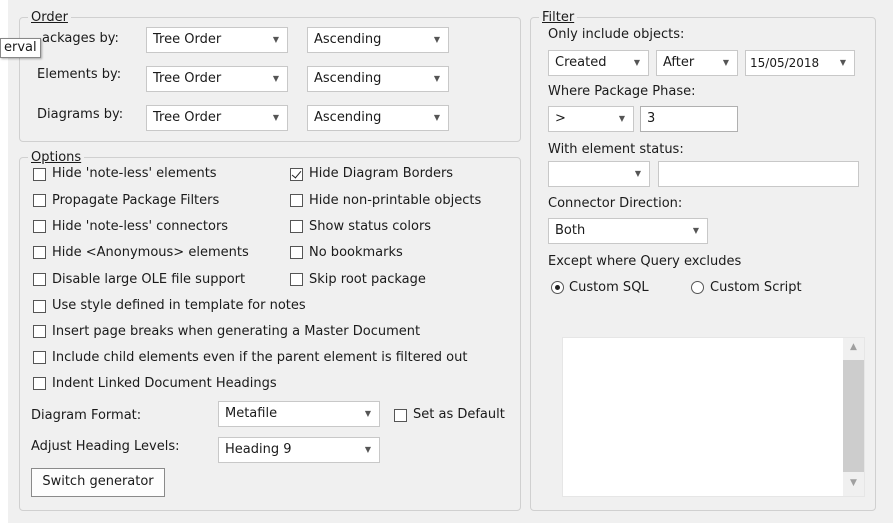 Image resolution: width=893 pixels, height=523 pixels. What do you see at coordinates (628, 231) in the screenshot?
I see `connector-direction-select: Both ▼` at bounding box center [628, 231].